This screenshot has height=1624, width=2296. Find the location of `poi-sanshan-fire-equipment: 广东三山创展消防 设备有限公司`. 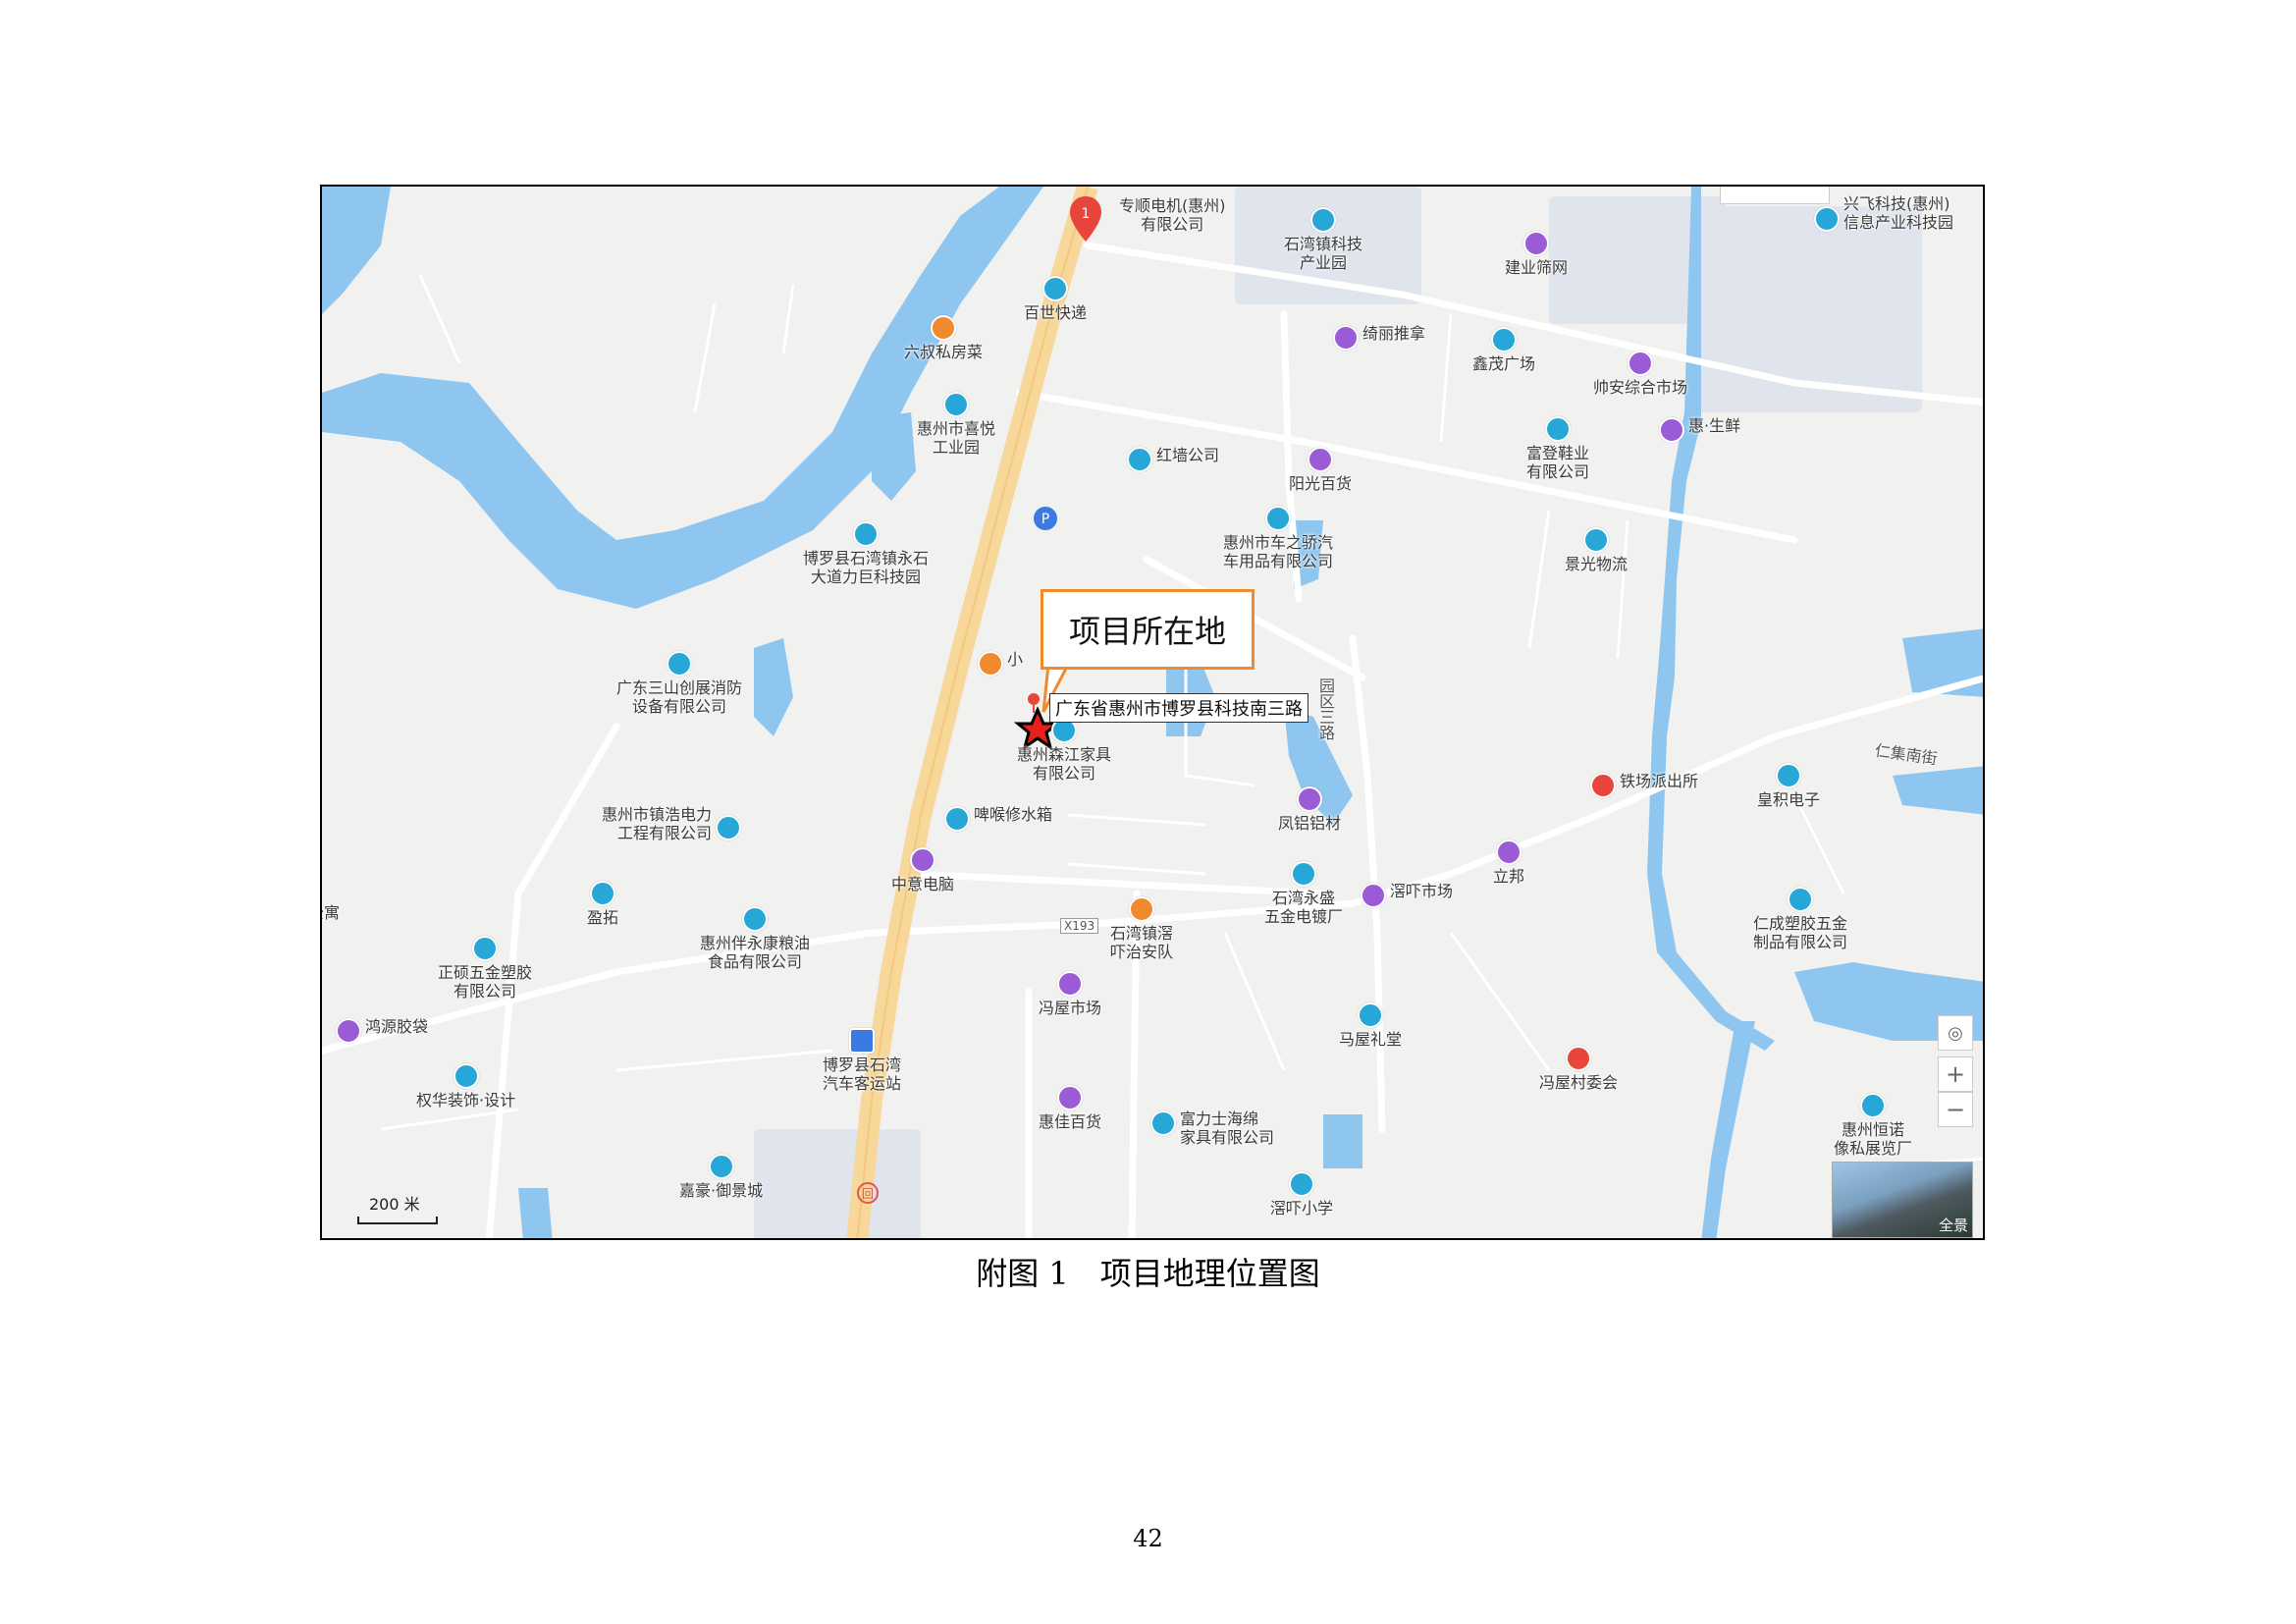

poi-sanshan-fire-equipment: 广东三山创展消防 设备有限公司 is located at coordinates (679, 683).